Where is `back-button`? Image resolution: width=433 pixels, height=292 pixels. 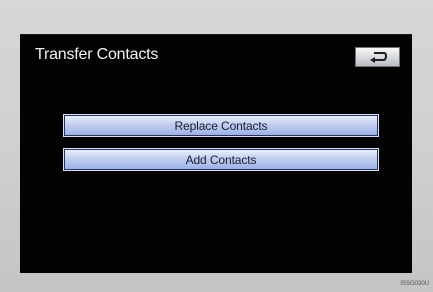
back-button is located at coordinates (377, 57).